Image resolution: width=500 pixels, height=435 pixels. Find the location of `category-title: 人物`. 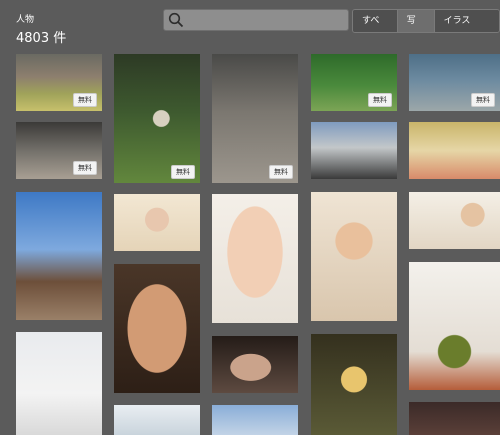

category-title: 人物 is located at coordinates (25, 20).